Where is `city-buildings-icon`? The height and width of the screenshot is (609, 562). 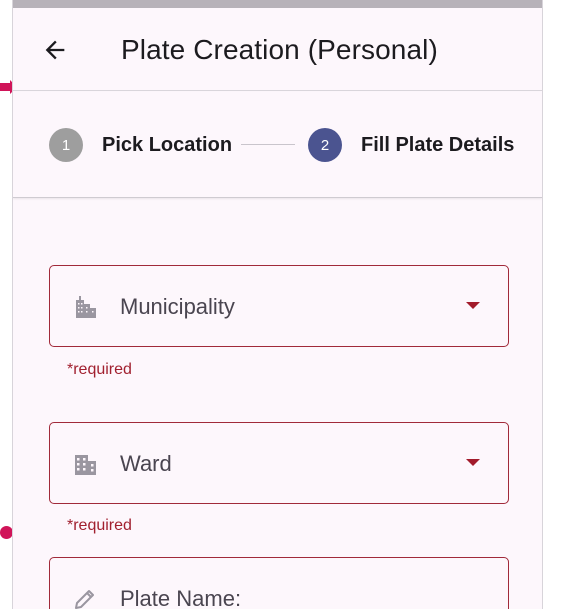
city-buildings-icon is located at coordinates (86, 307).